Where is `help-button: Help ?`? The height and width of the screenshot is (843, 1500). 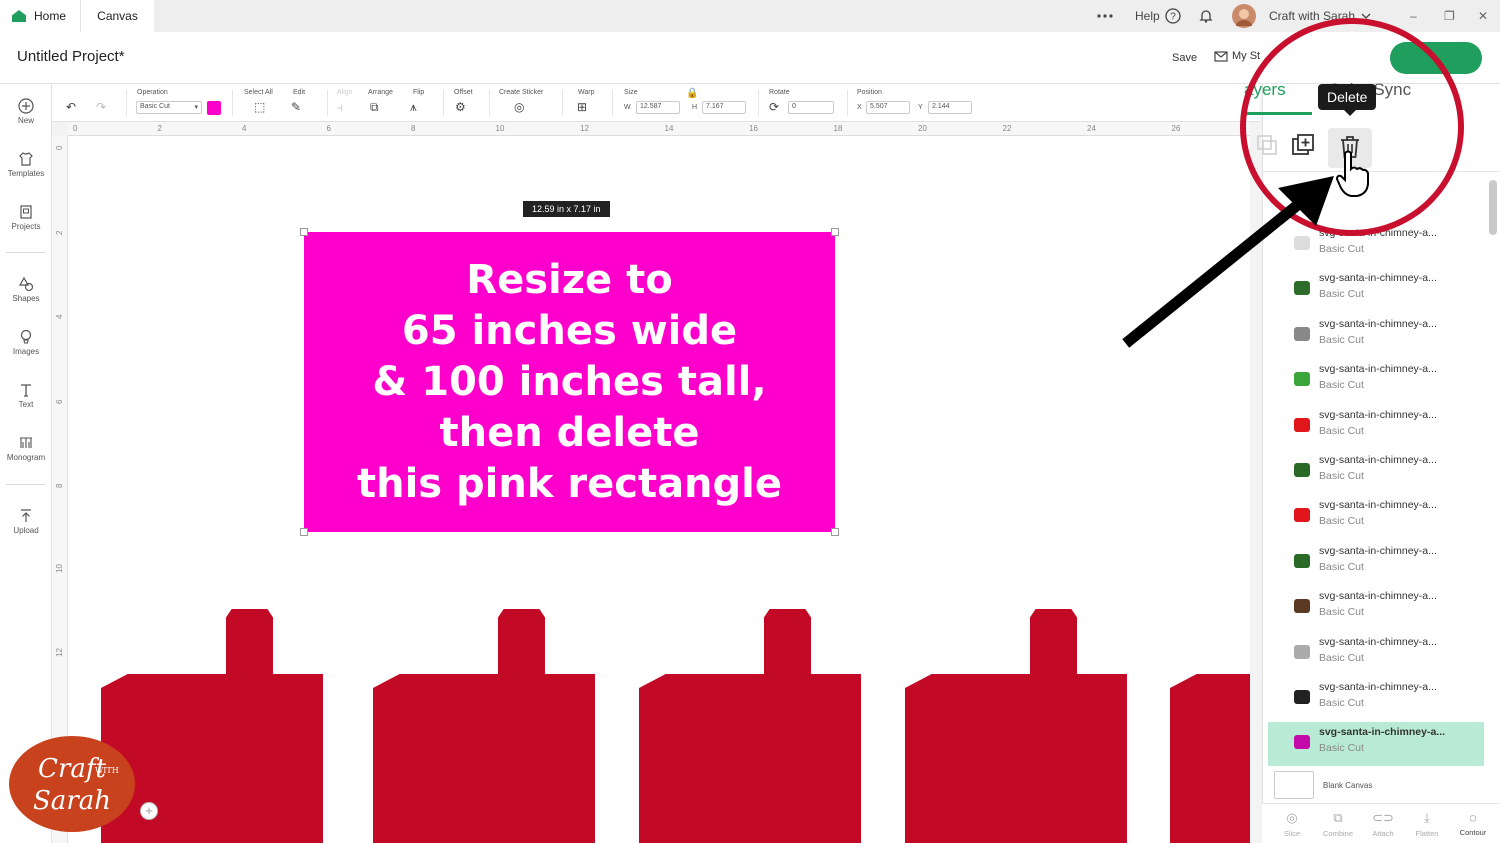
help-button: Help ? is located at coordinates (1158, 16).